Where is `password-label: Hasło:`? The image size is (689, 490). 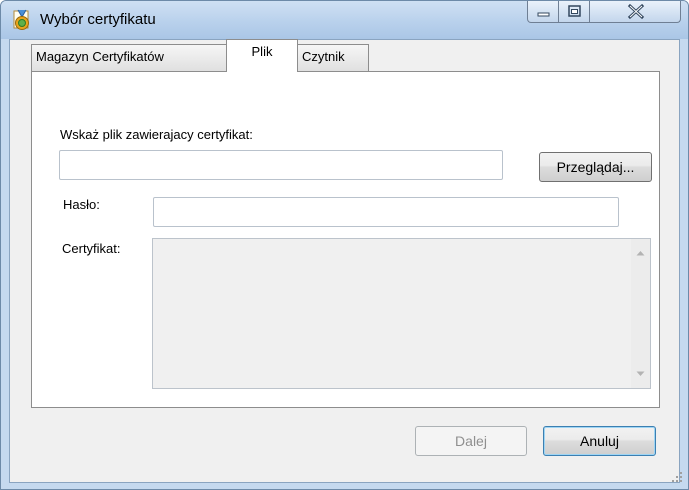 password-label: Hasło: is located at coordinates (81, 204).